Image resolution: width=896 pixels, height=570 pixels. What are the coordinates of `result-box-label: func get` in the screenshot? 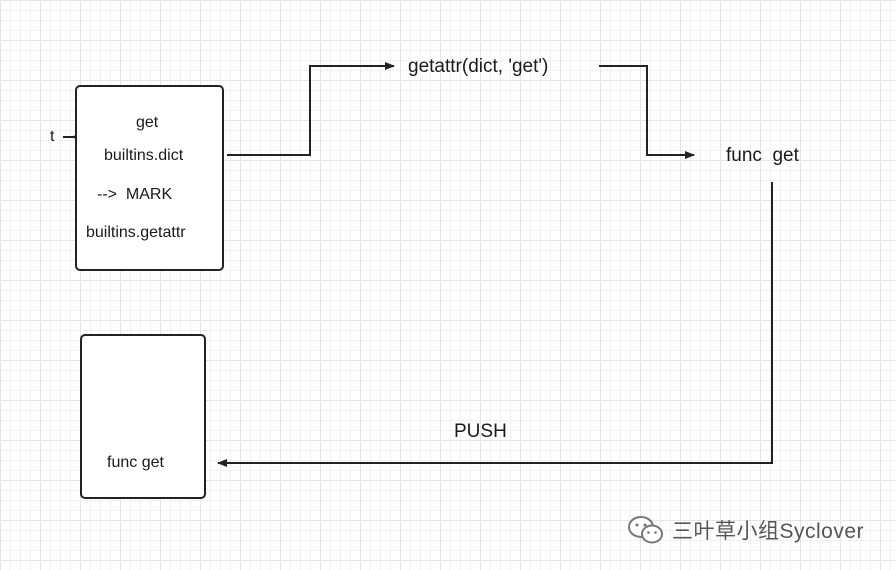 It's located at (135, 462).